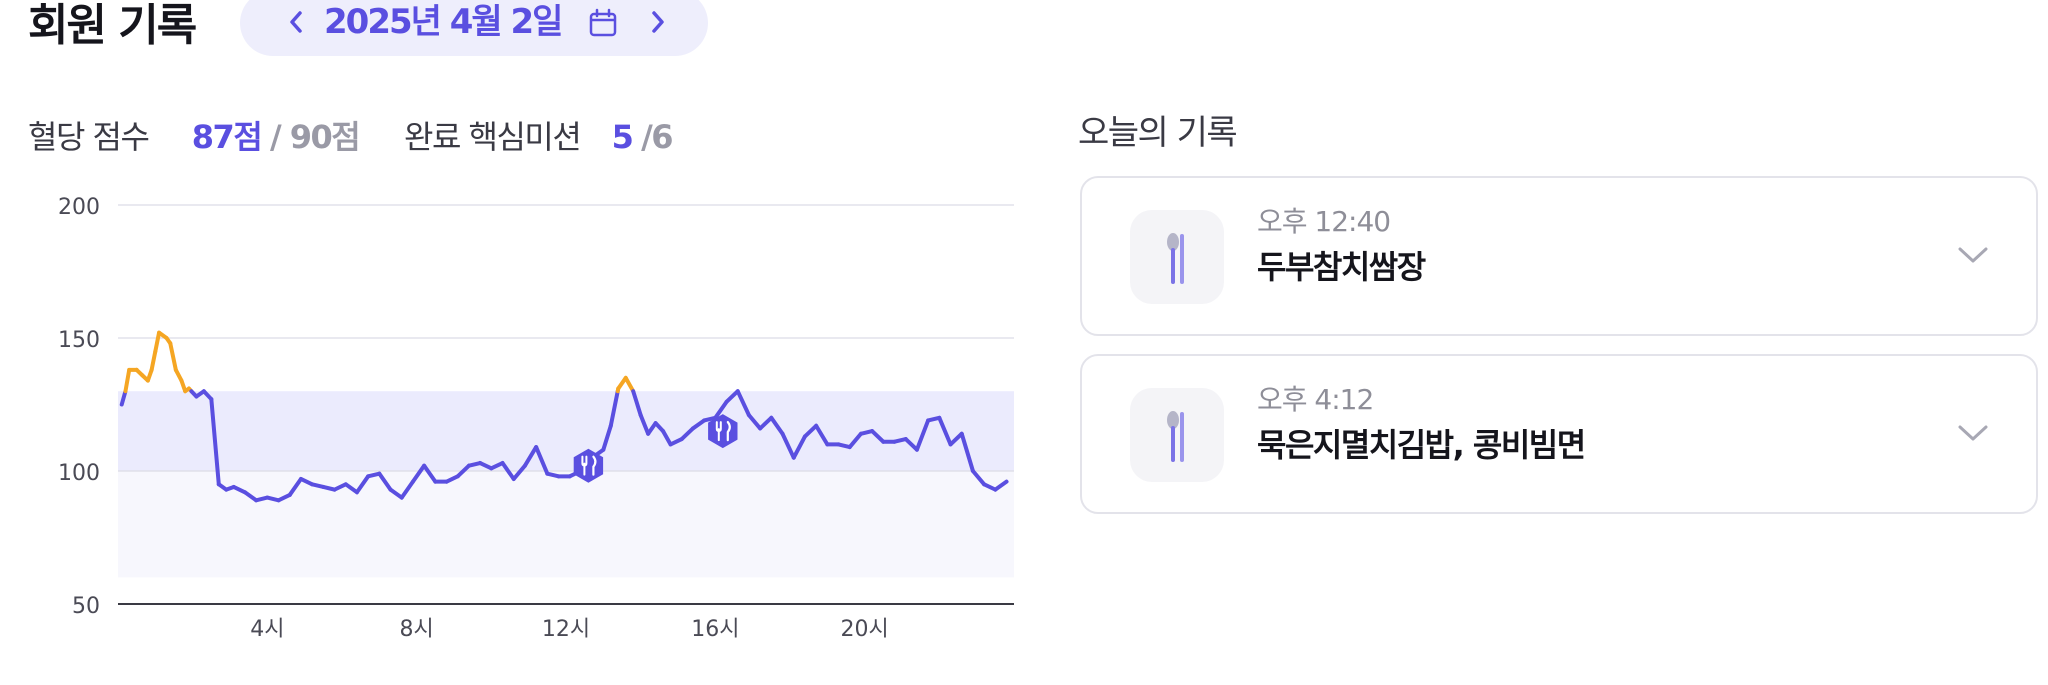 This screenshot has width=2048, height=685. Describe the element at coordinates (417, 629) in the screenshot. I see `x-tick-label: 8시` at that location.